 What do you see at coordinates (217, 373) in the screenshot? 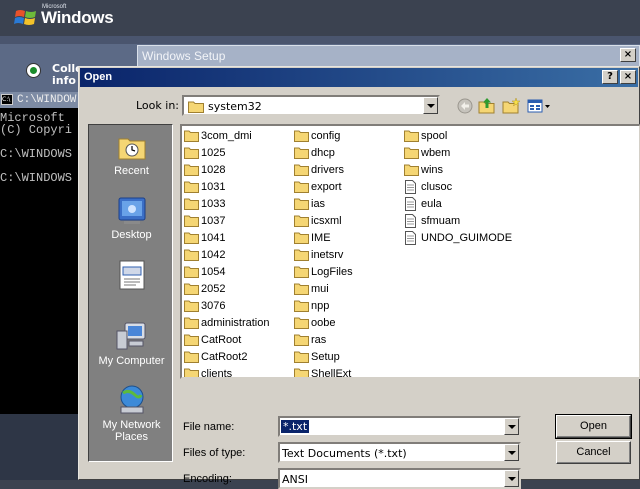
I see `file-name-text: clients` at bounding box center [217, 373].